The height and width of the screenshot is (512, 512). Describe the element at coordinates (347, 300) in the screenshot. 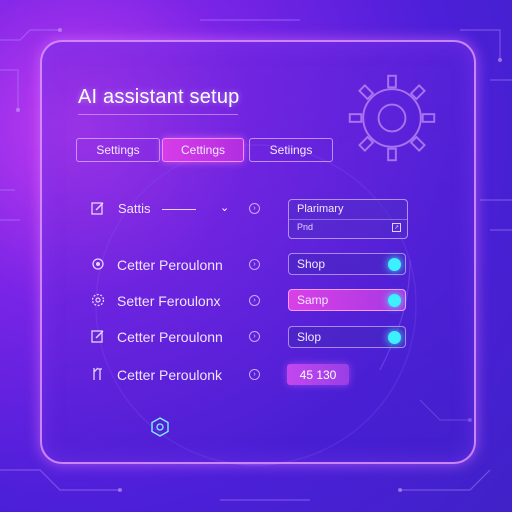

I see `samp-field: Samp` at that location.